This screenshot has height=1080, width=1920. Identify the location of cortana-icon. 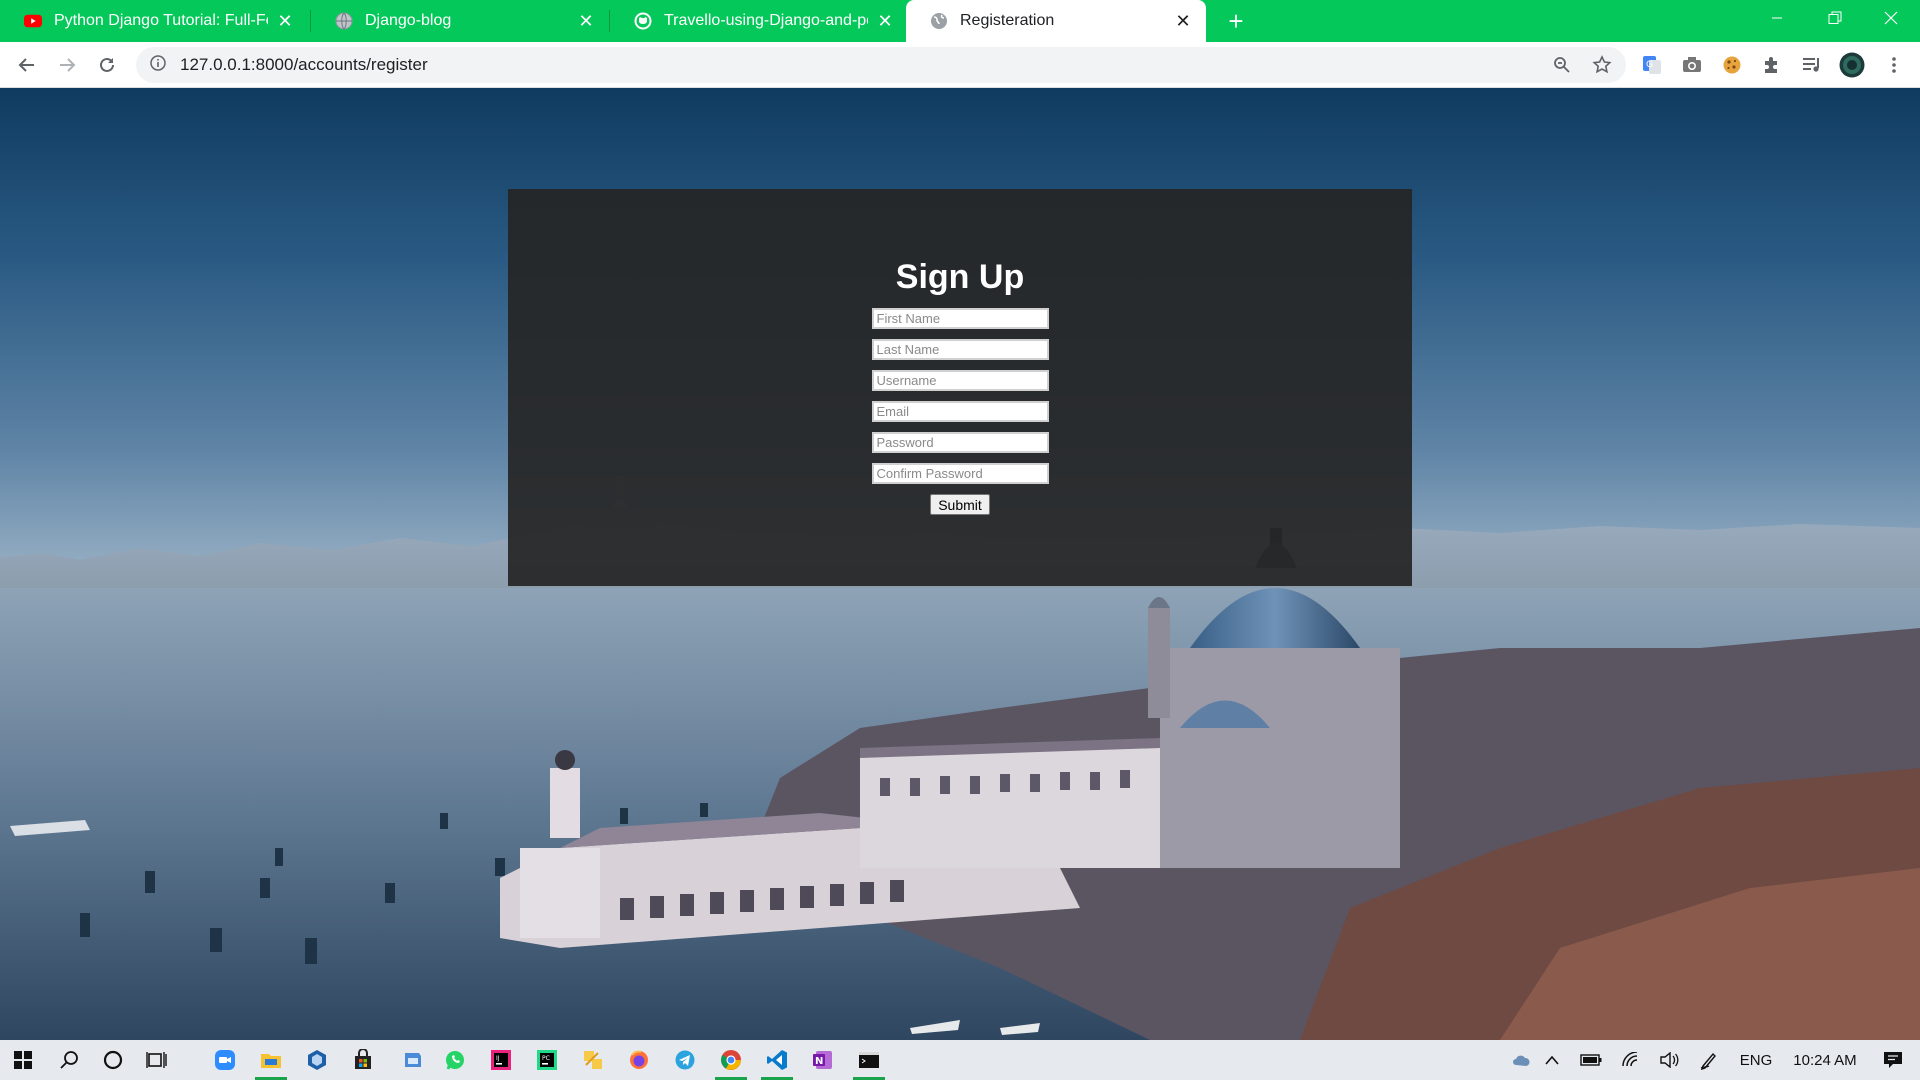
(113, 1060).